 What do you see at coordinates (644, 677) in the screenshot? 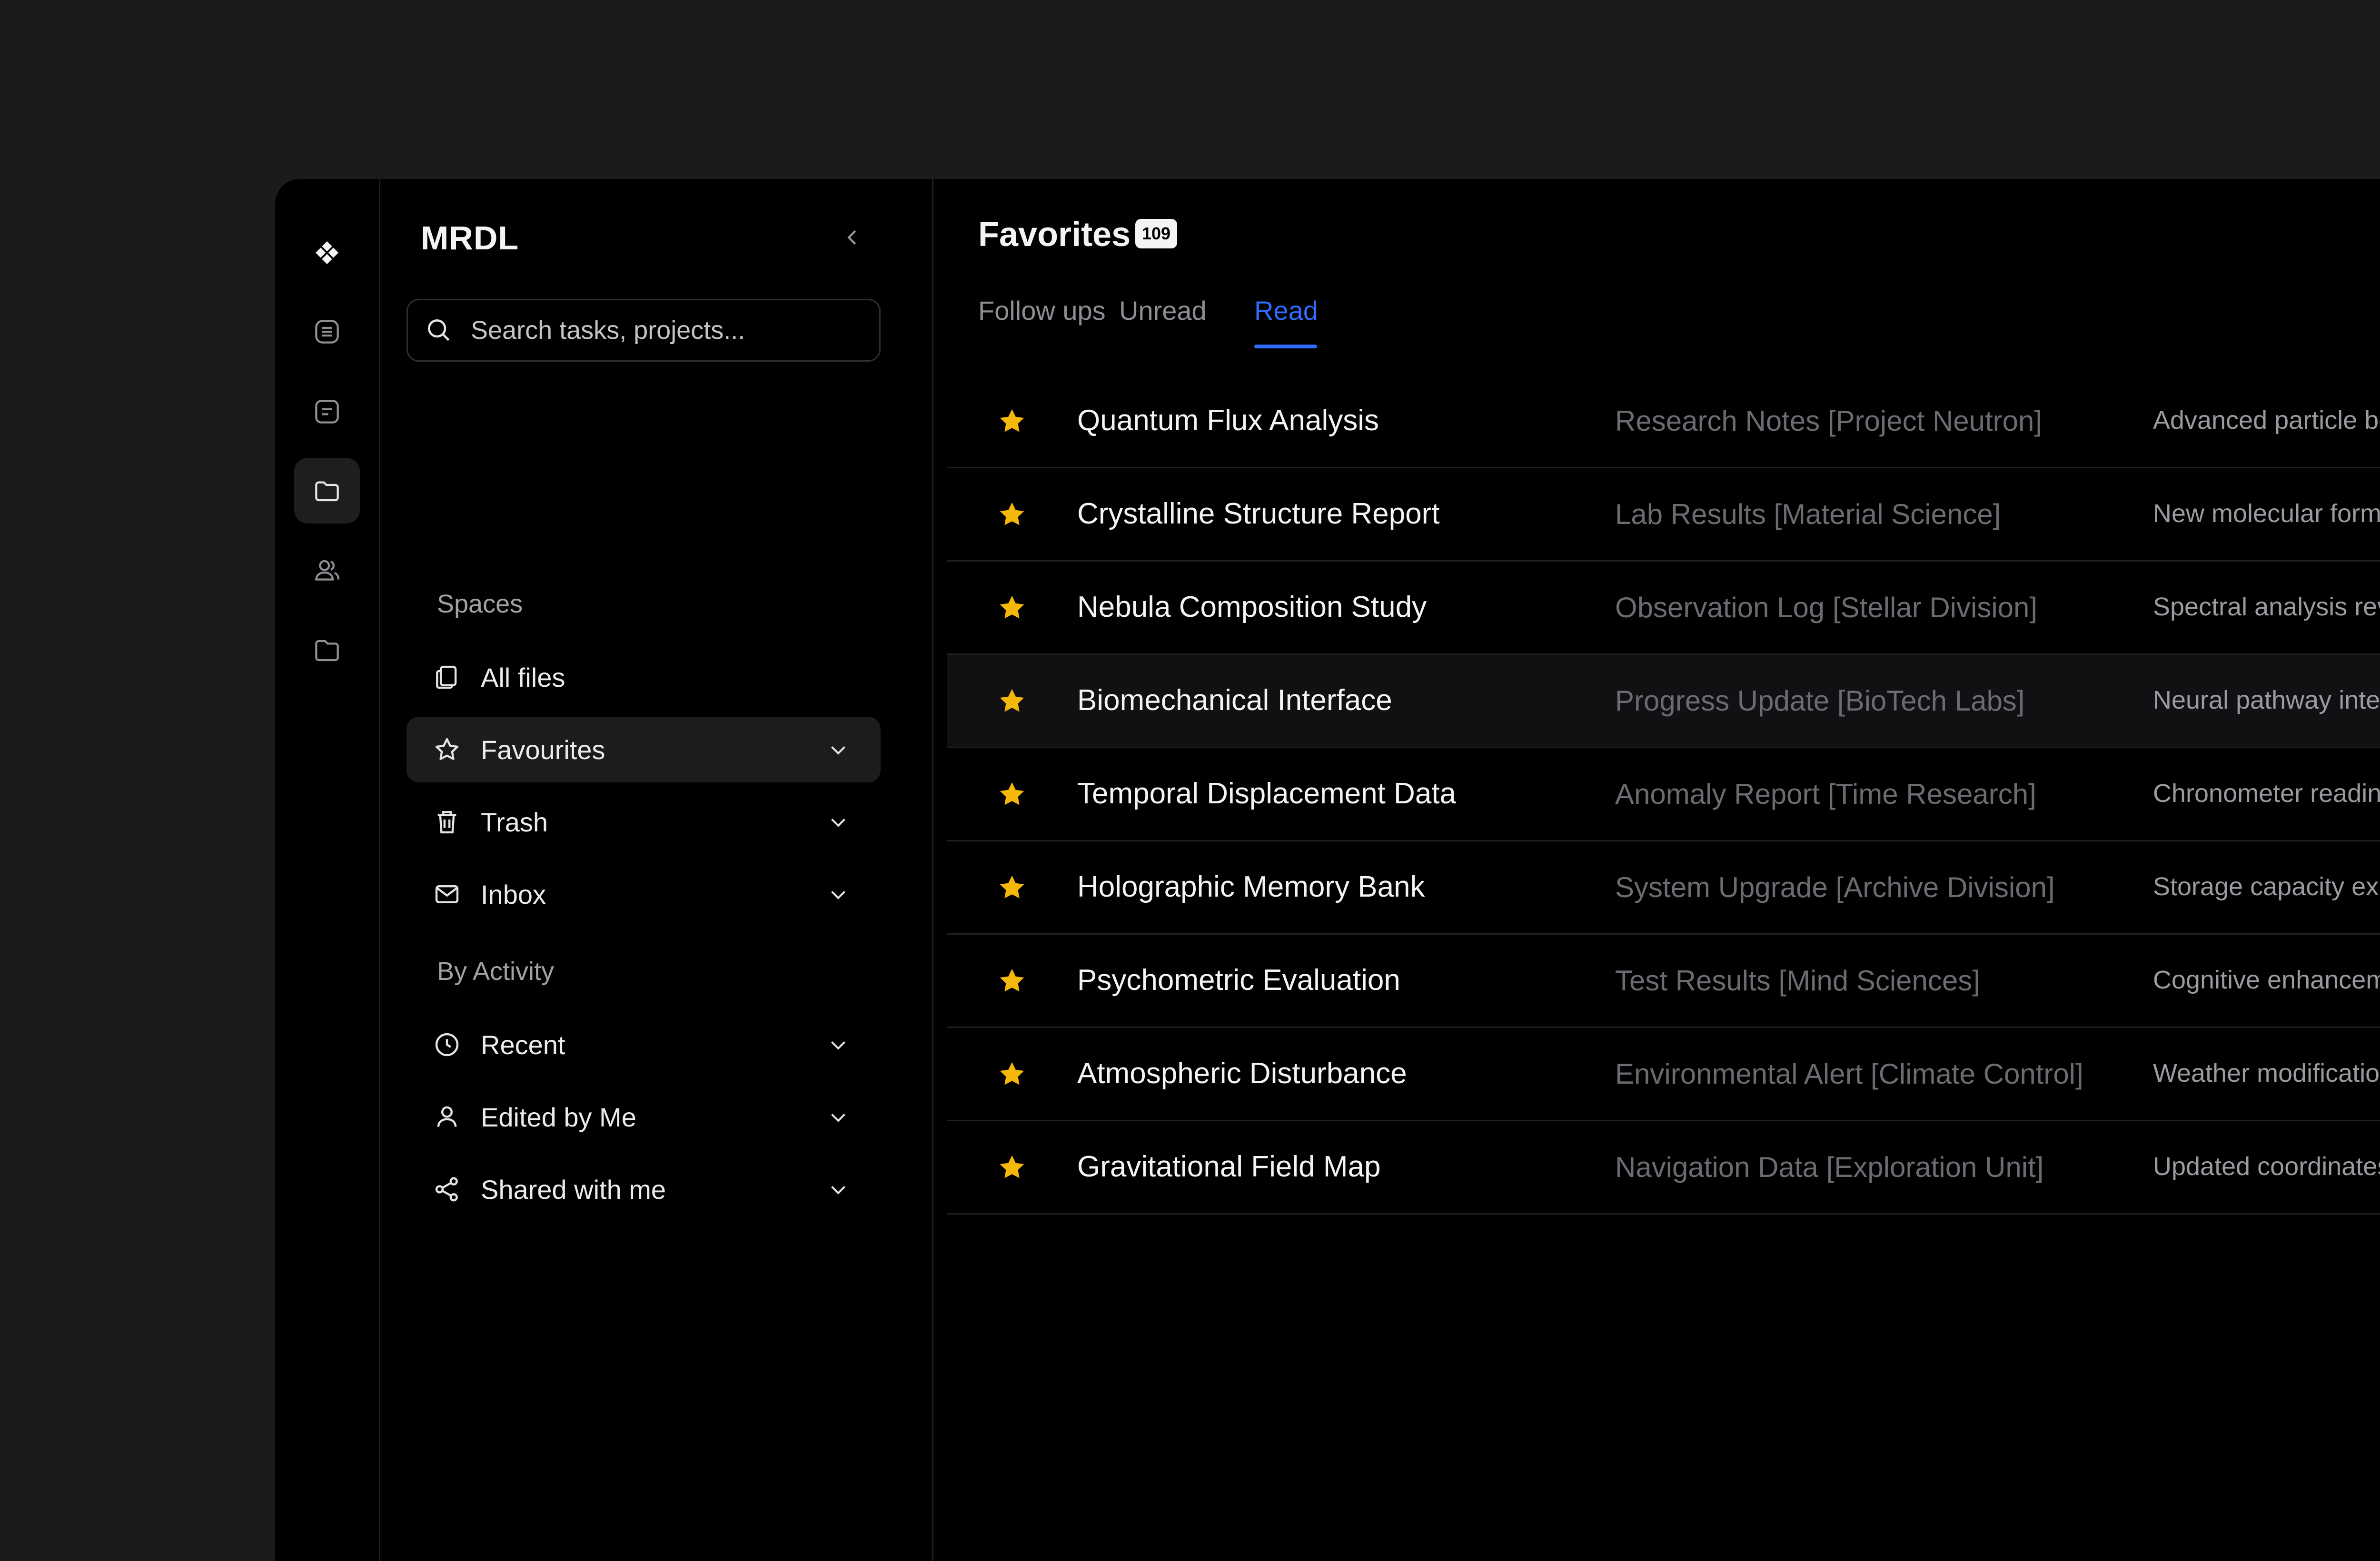
I see `sidebar-item-all-files: All files` at bounding box center [644, 677].